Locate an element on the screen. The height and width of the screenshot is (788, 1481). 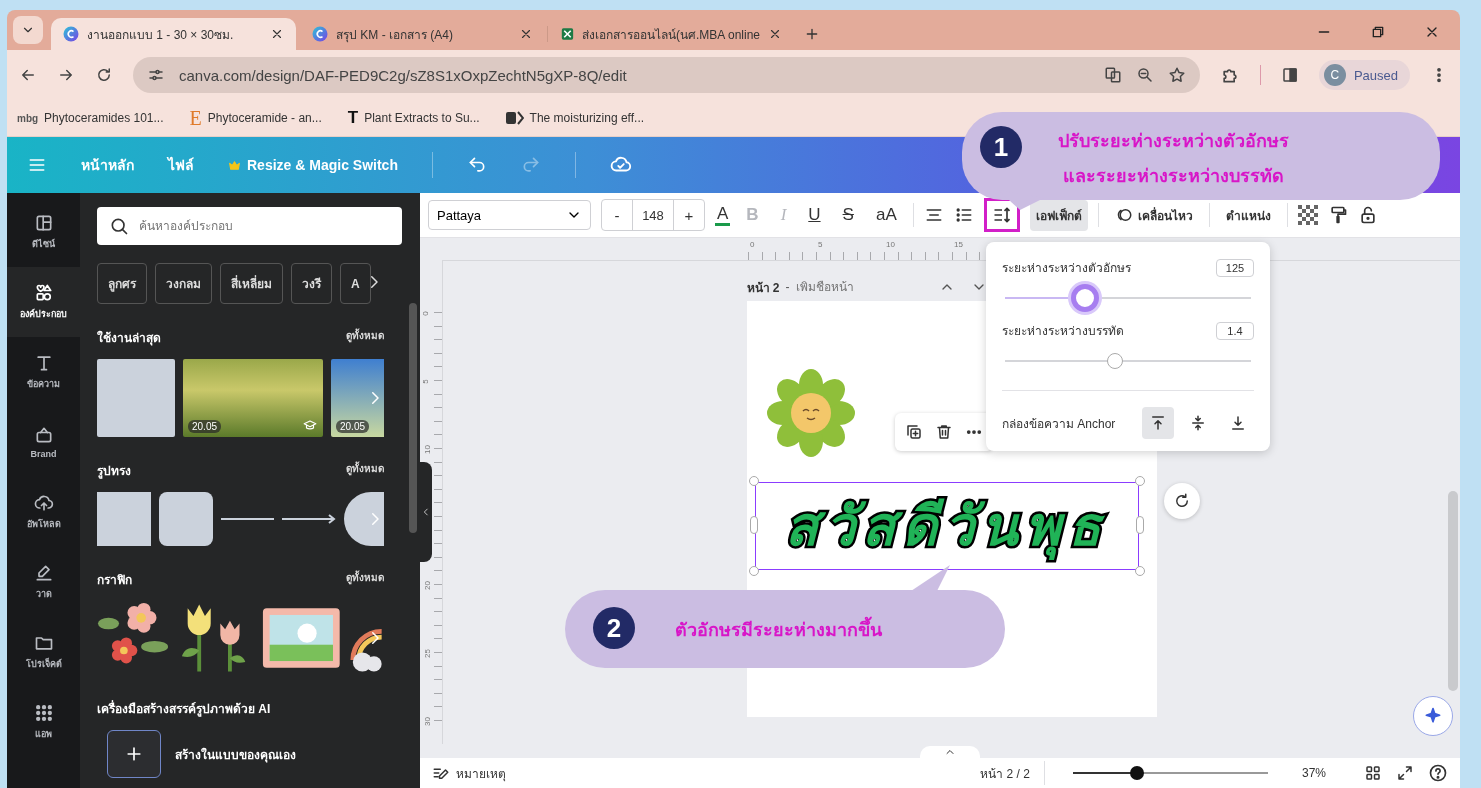
sparkle-icon is located at coordinates (1433, 716).